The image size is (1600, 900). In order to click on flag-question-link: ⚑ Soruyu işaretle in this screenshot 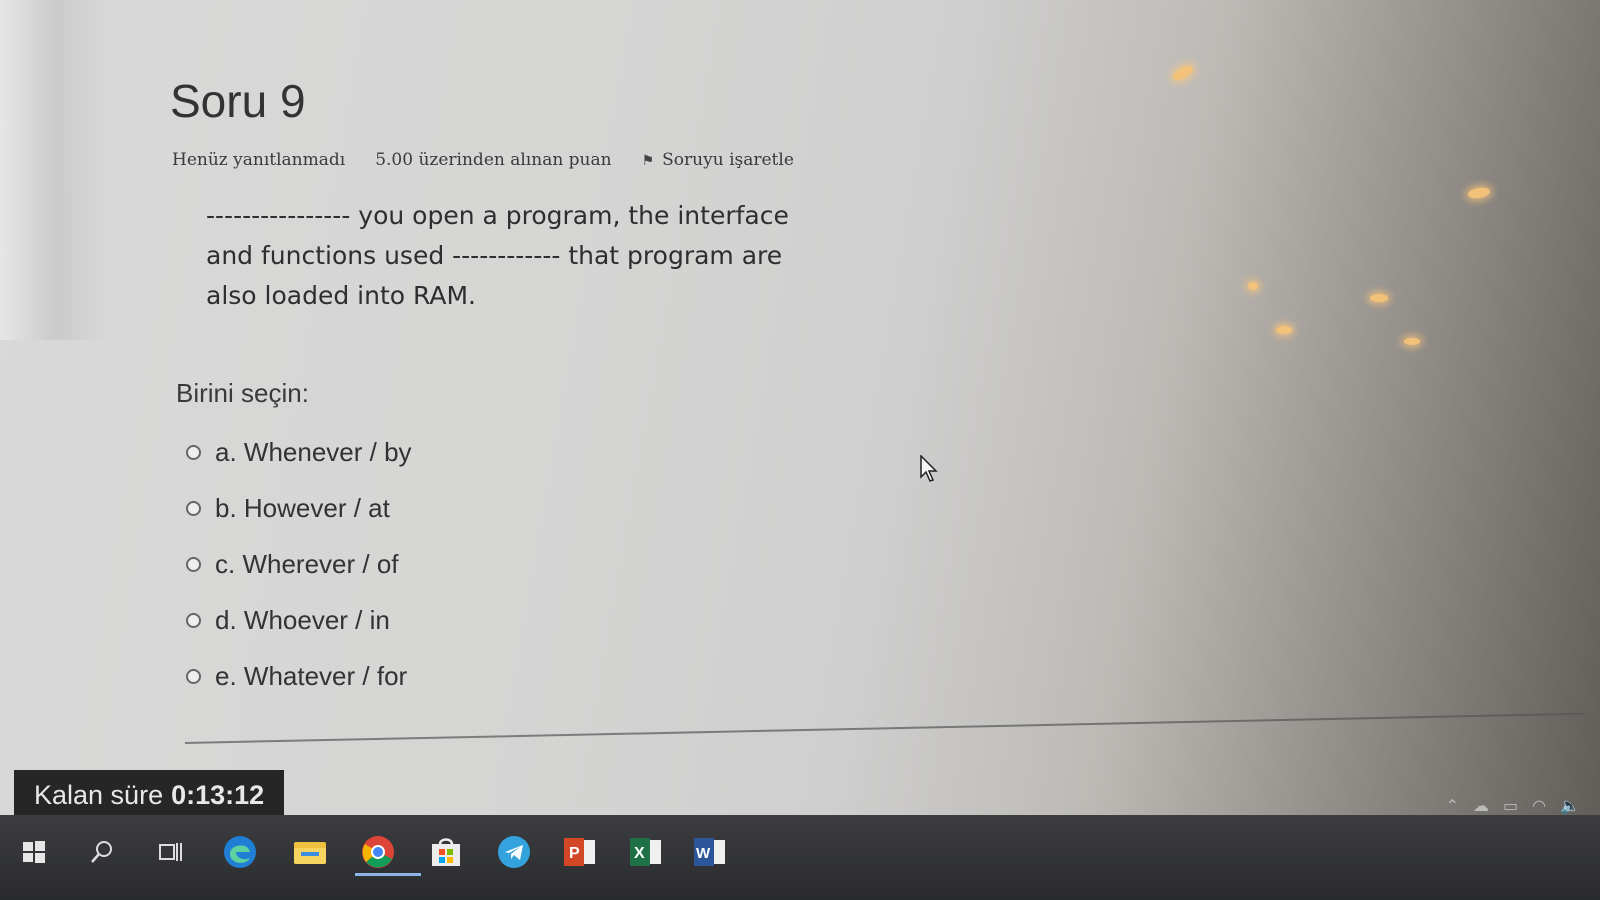, I will do `click(718, 160)`.